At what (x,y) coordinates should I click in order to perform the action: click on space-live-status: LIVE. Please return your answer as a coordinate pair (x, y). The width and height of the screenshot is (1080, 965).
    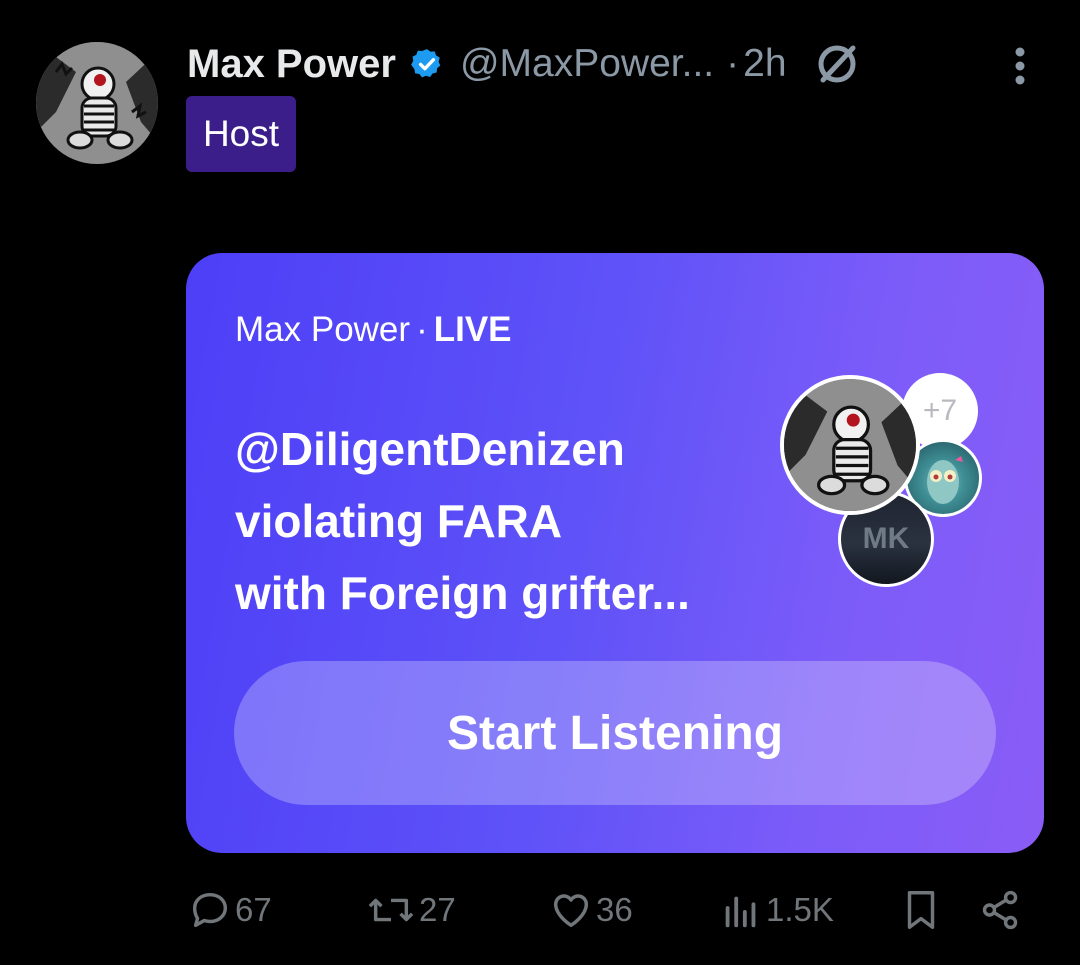
    Looking at the image, I should click on (472, 329).